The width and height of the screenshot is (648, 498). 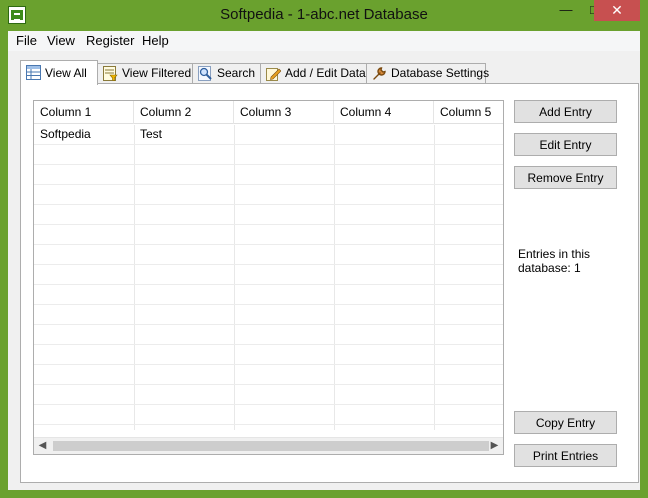 I want to click on edit-entry-button: Edit Entry, so click(x=565, y=144).